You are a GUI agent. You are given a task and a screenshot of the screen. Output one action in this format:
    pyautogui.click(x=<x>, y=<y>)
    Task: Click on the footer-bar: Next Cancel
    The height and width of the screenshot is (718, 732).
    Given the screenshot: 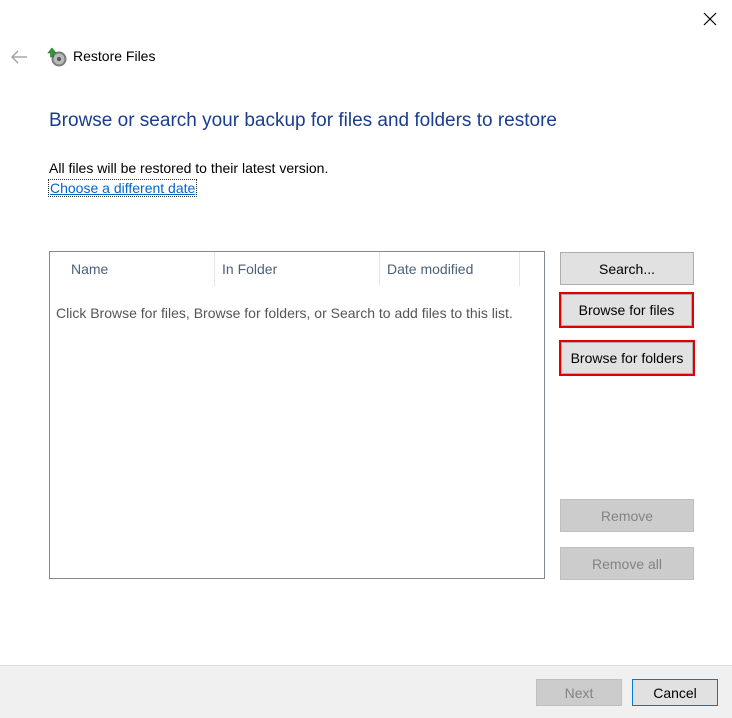 What is the action you would take?
    pyautogui.click(x=366, y=691)
    